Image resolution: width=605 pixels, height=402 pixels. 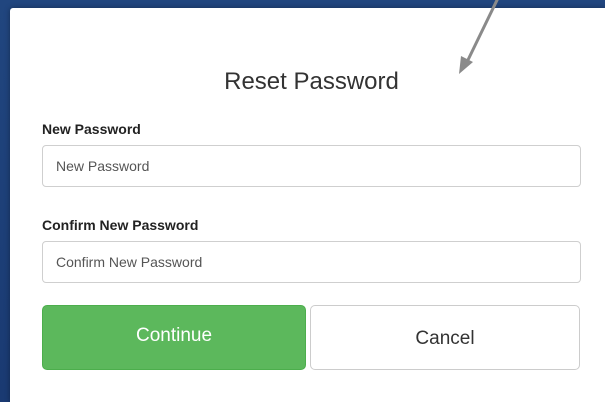 I want to click on confirm-password-label: Confirm New Password, so click(x=120, y=225).